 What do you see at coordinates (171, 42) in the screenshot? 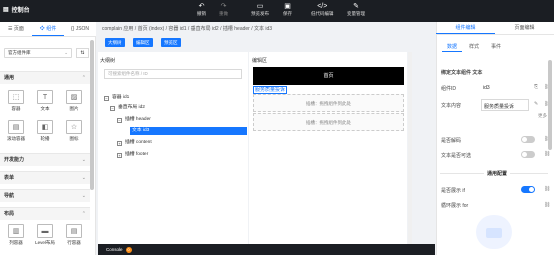
I see `preview-area-button: 预览区` at bounding box center [171, 42].